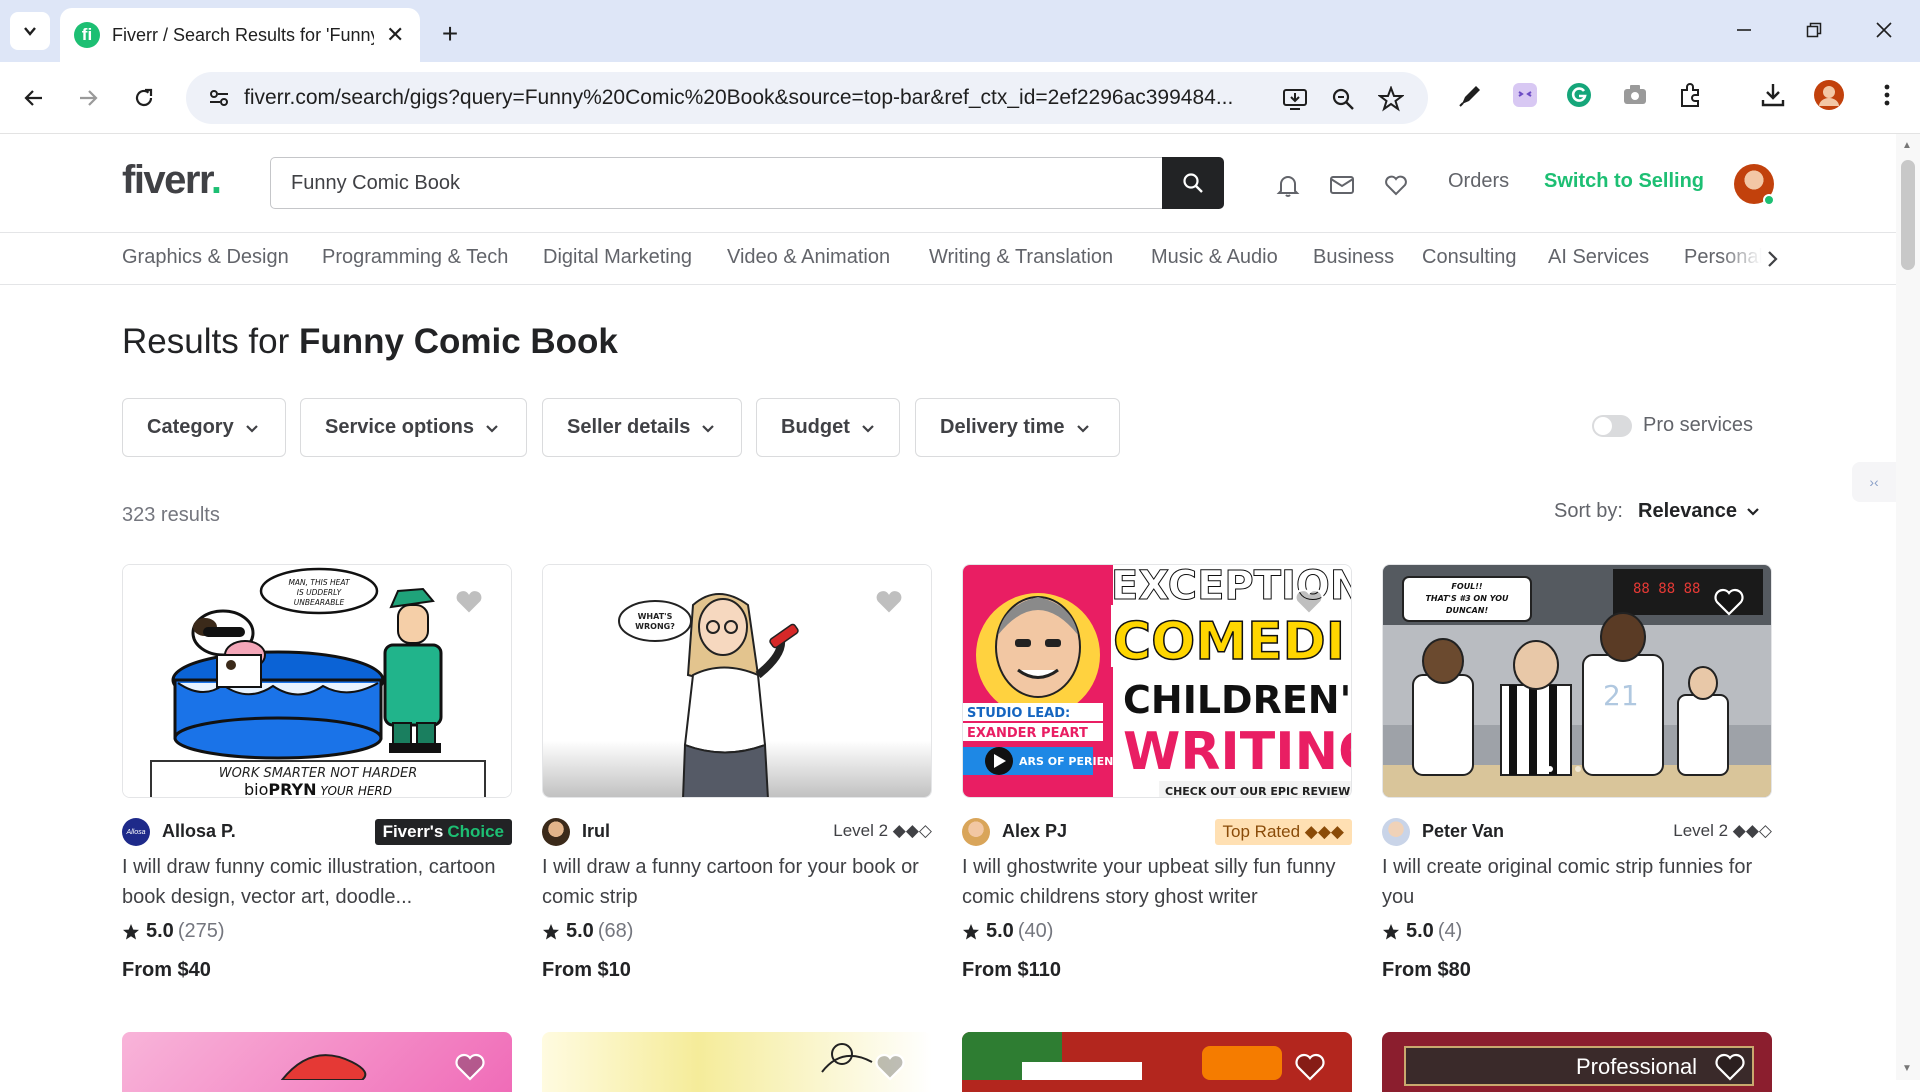 This screenshot has height=1092, width=1920. What do you see at coordinates (1887, 95) in the screenshot?
I see `browser-menu-icon` at bounding box center [1887, 95].